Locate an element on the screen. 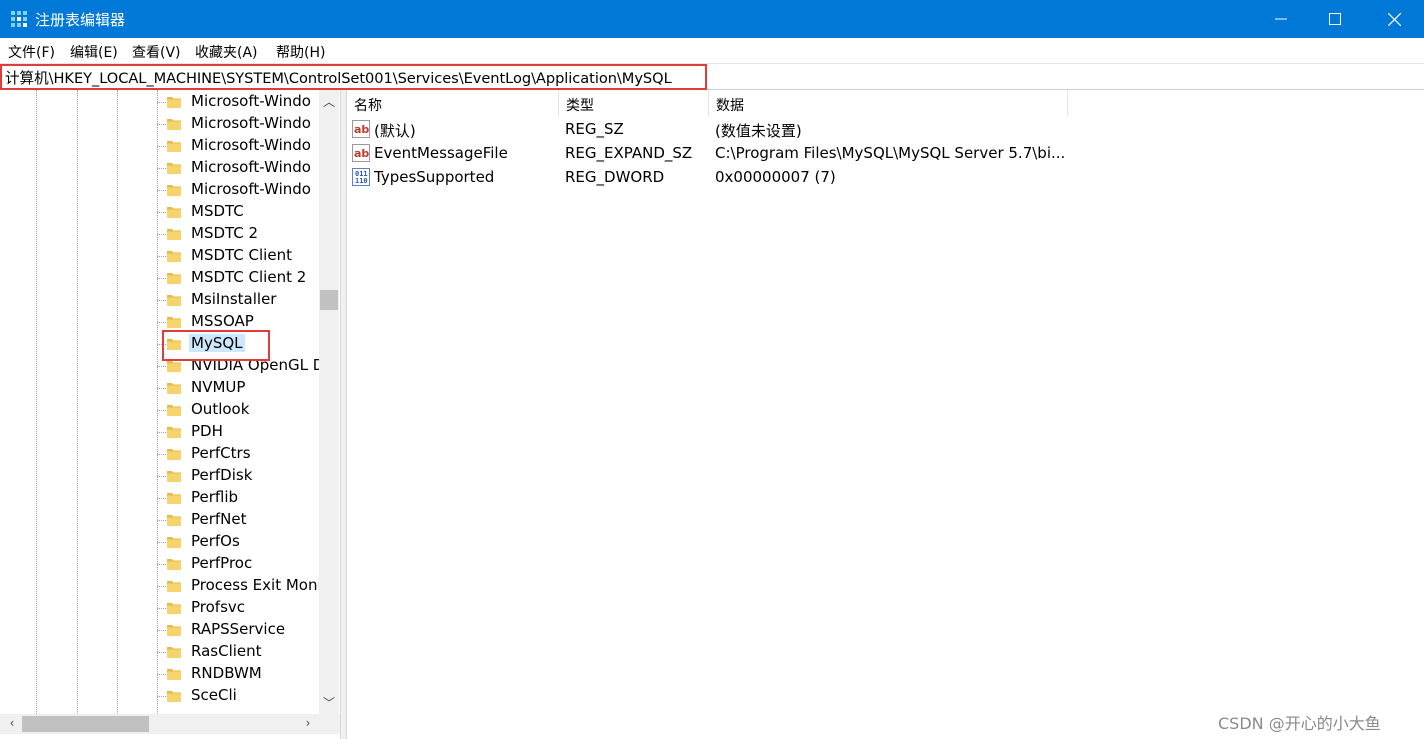  list-item: ab (默认) REG_SZ (数值未设置) is located at coordinates (885, 129).